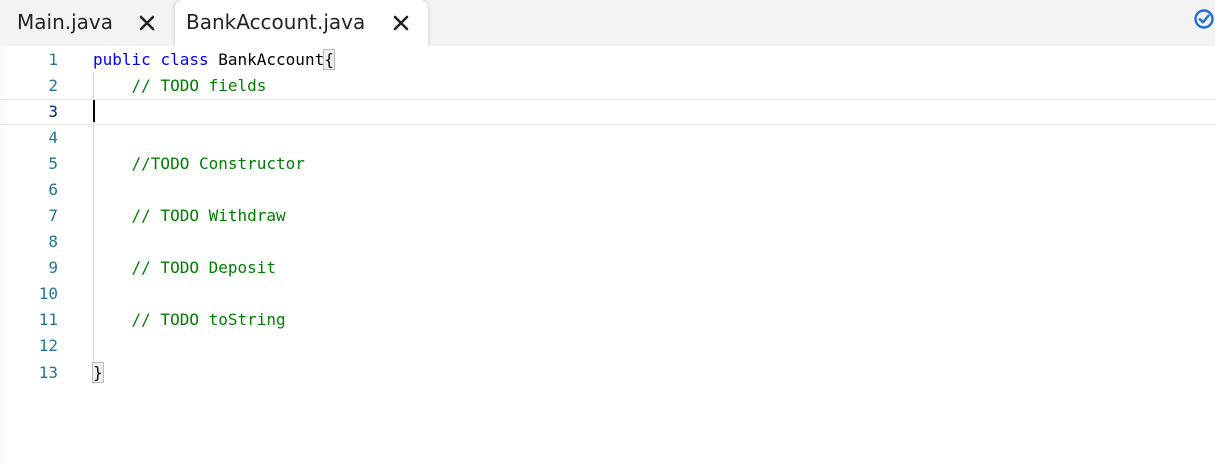 This screenshot has height=464, width=1215. I want to click on close-brace: }, so click(98, 372).